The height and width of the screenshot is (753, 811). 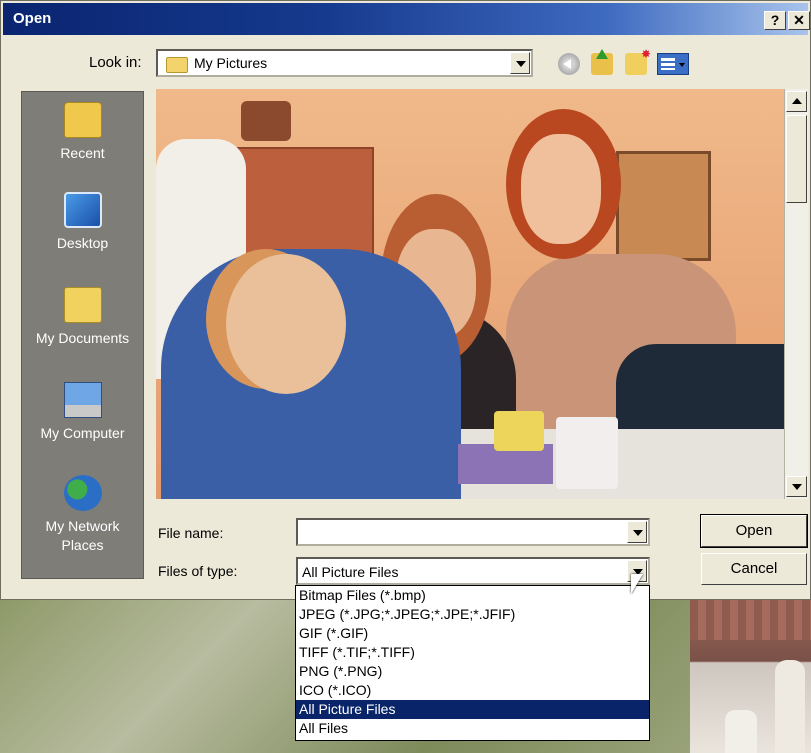 I want to click on title-bar: Open ? ✕, so click(x=406, y=19).